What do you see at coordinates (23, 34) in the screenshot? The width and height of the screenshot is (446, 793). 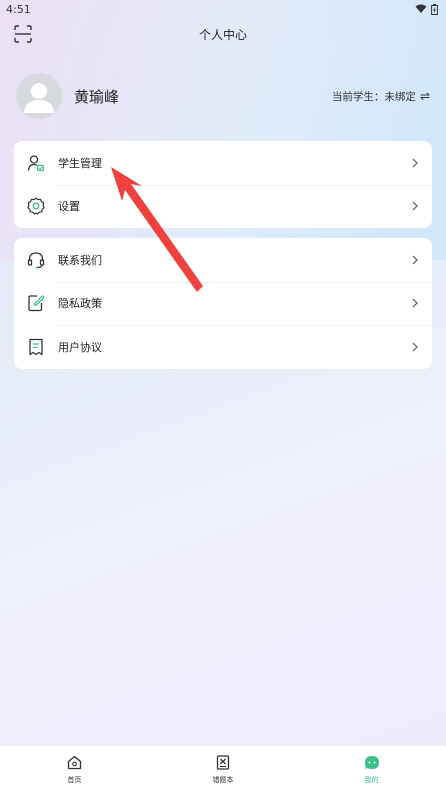 I see `scan-icon` at bounding box center [23, 34].